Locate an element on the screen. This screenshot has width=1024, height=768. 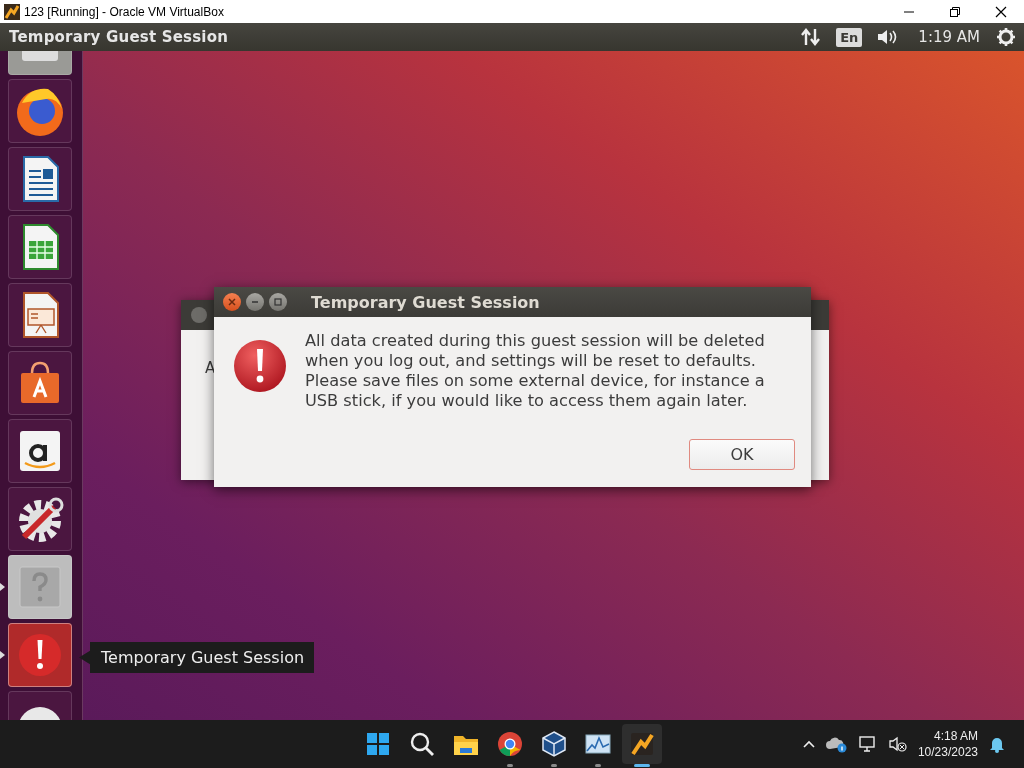
keyboard-layout: En is located at coordinates (849, 37).